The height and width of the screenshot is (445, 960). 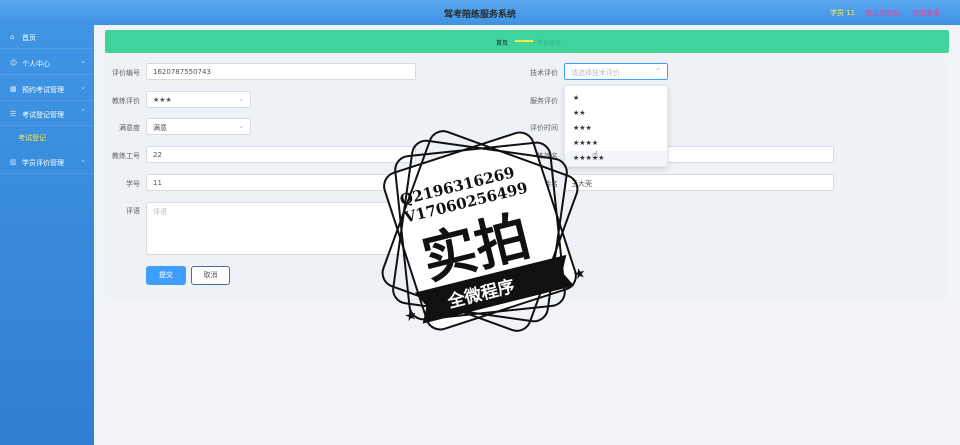 What do you see at coordinates (926, 13) in the screenshot?
I see `logout-link: 退出登录` at bounding box center [926, 13].